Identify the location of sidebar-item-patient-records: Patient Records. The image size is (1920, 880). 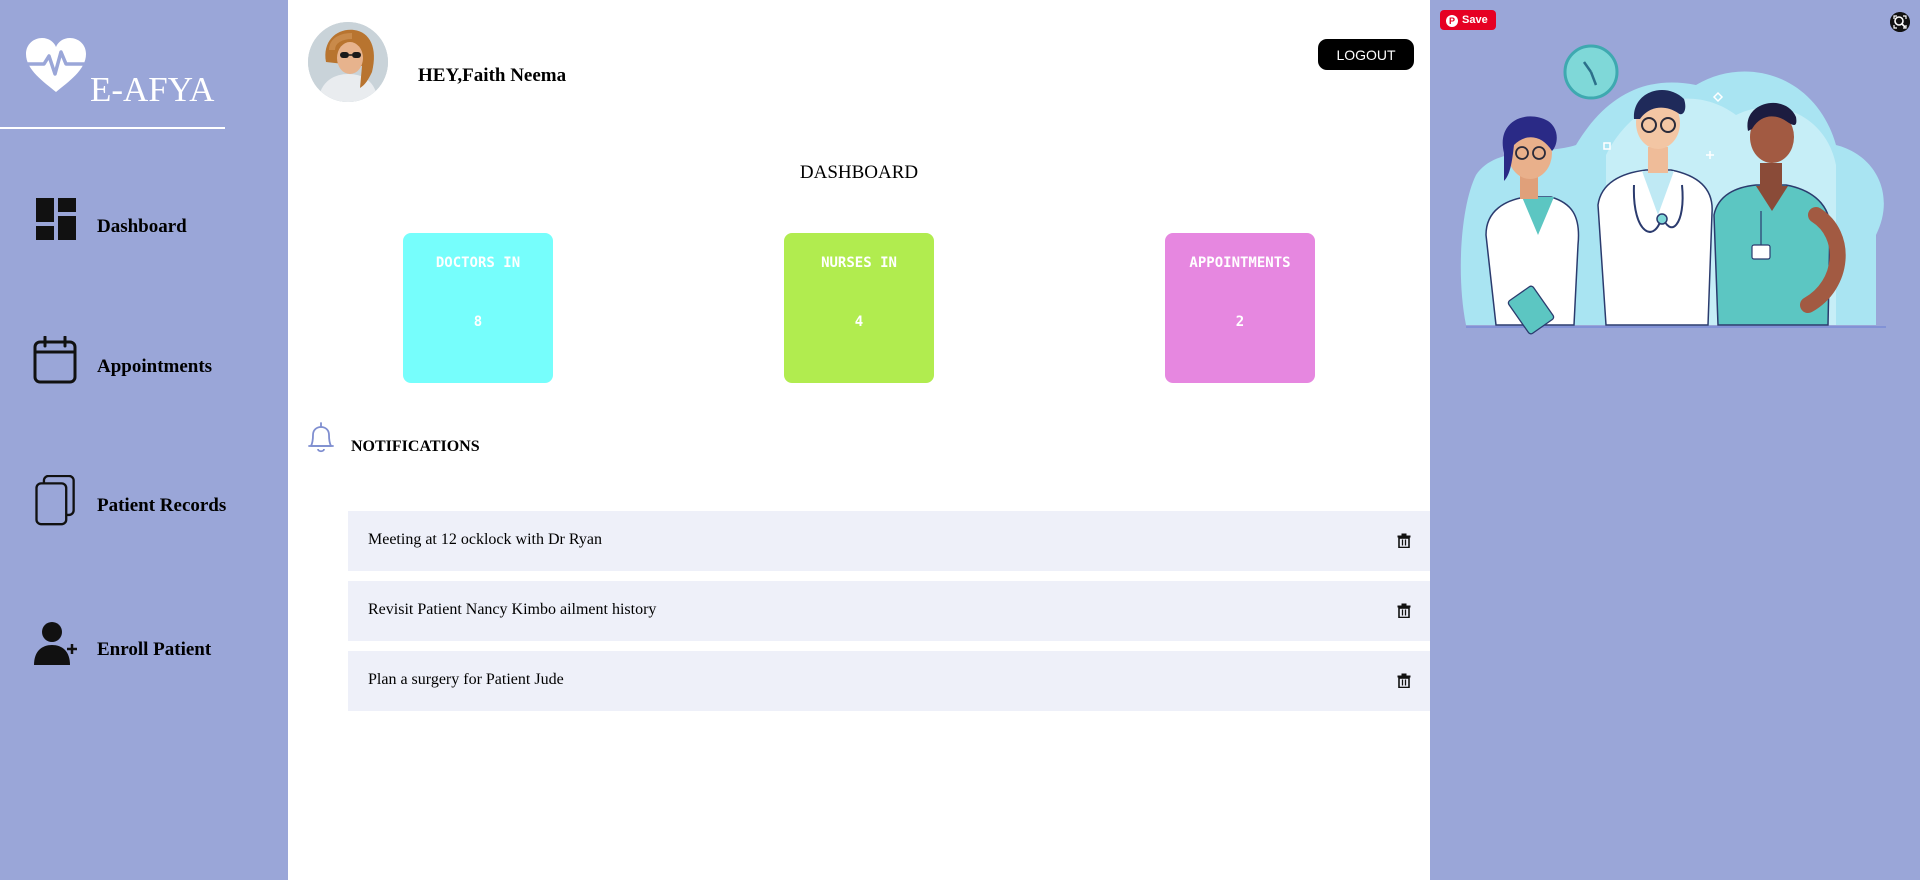
(157, 505).